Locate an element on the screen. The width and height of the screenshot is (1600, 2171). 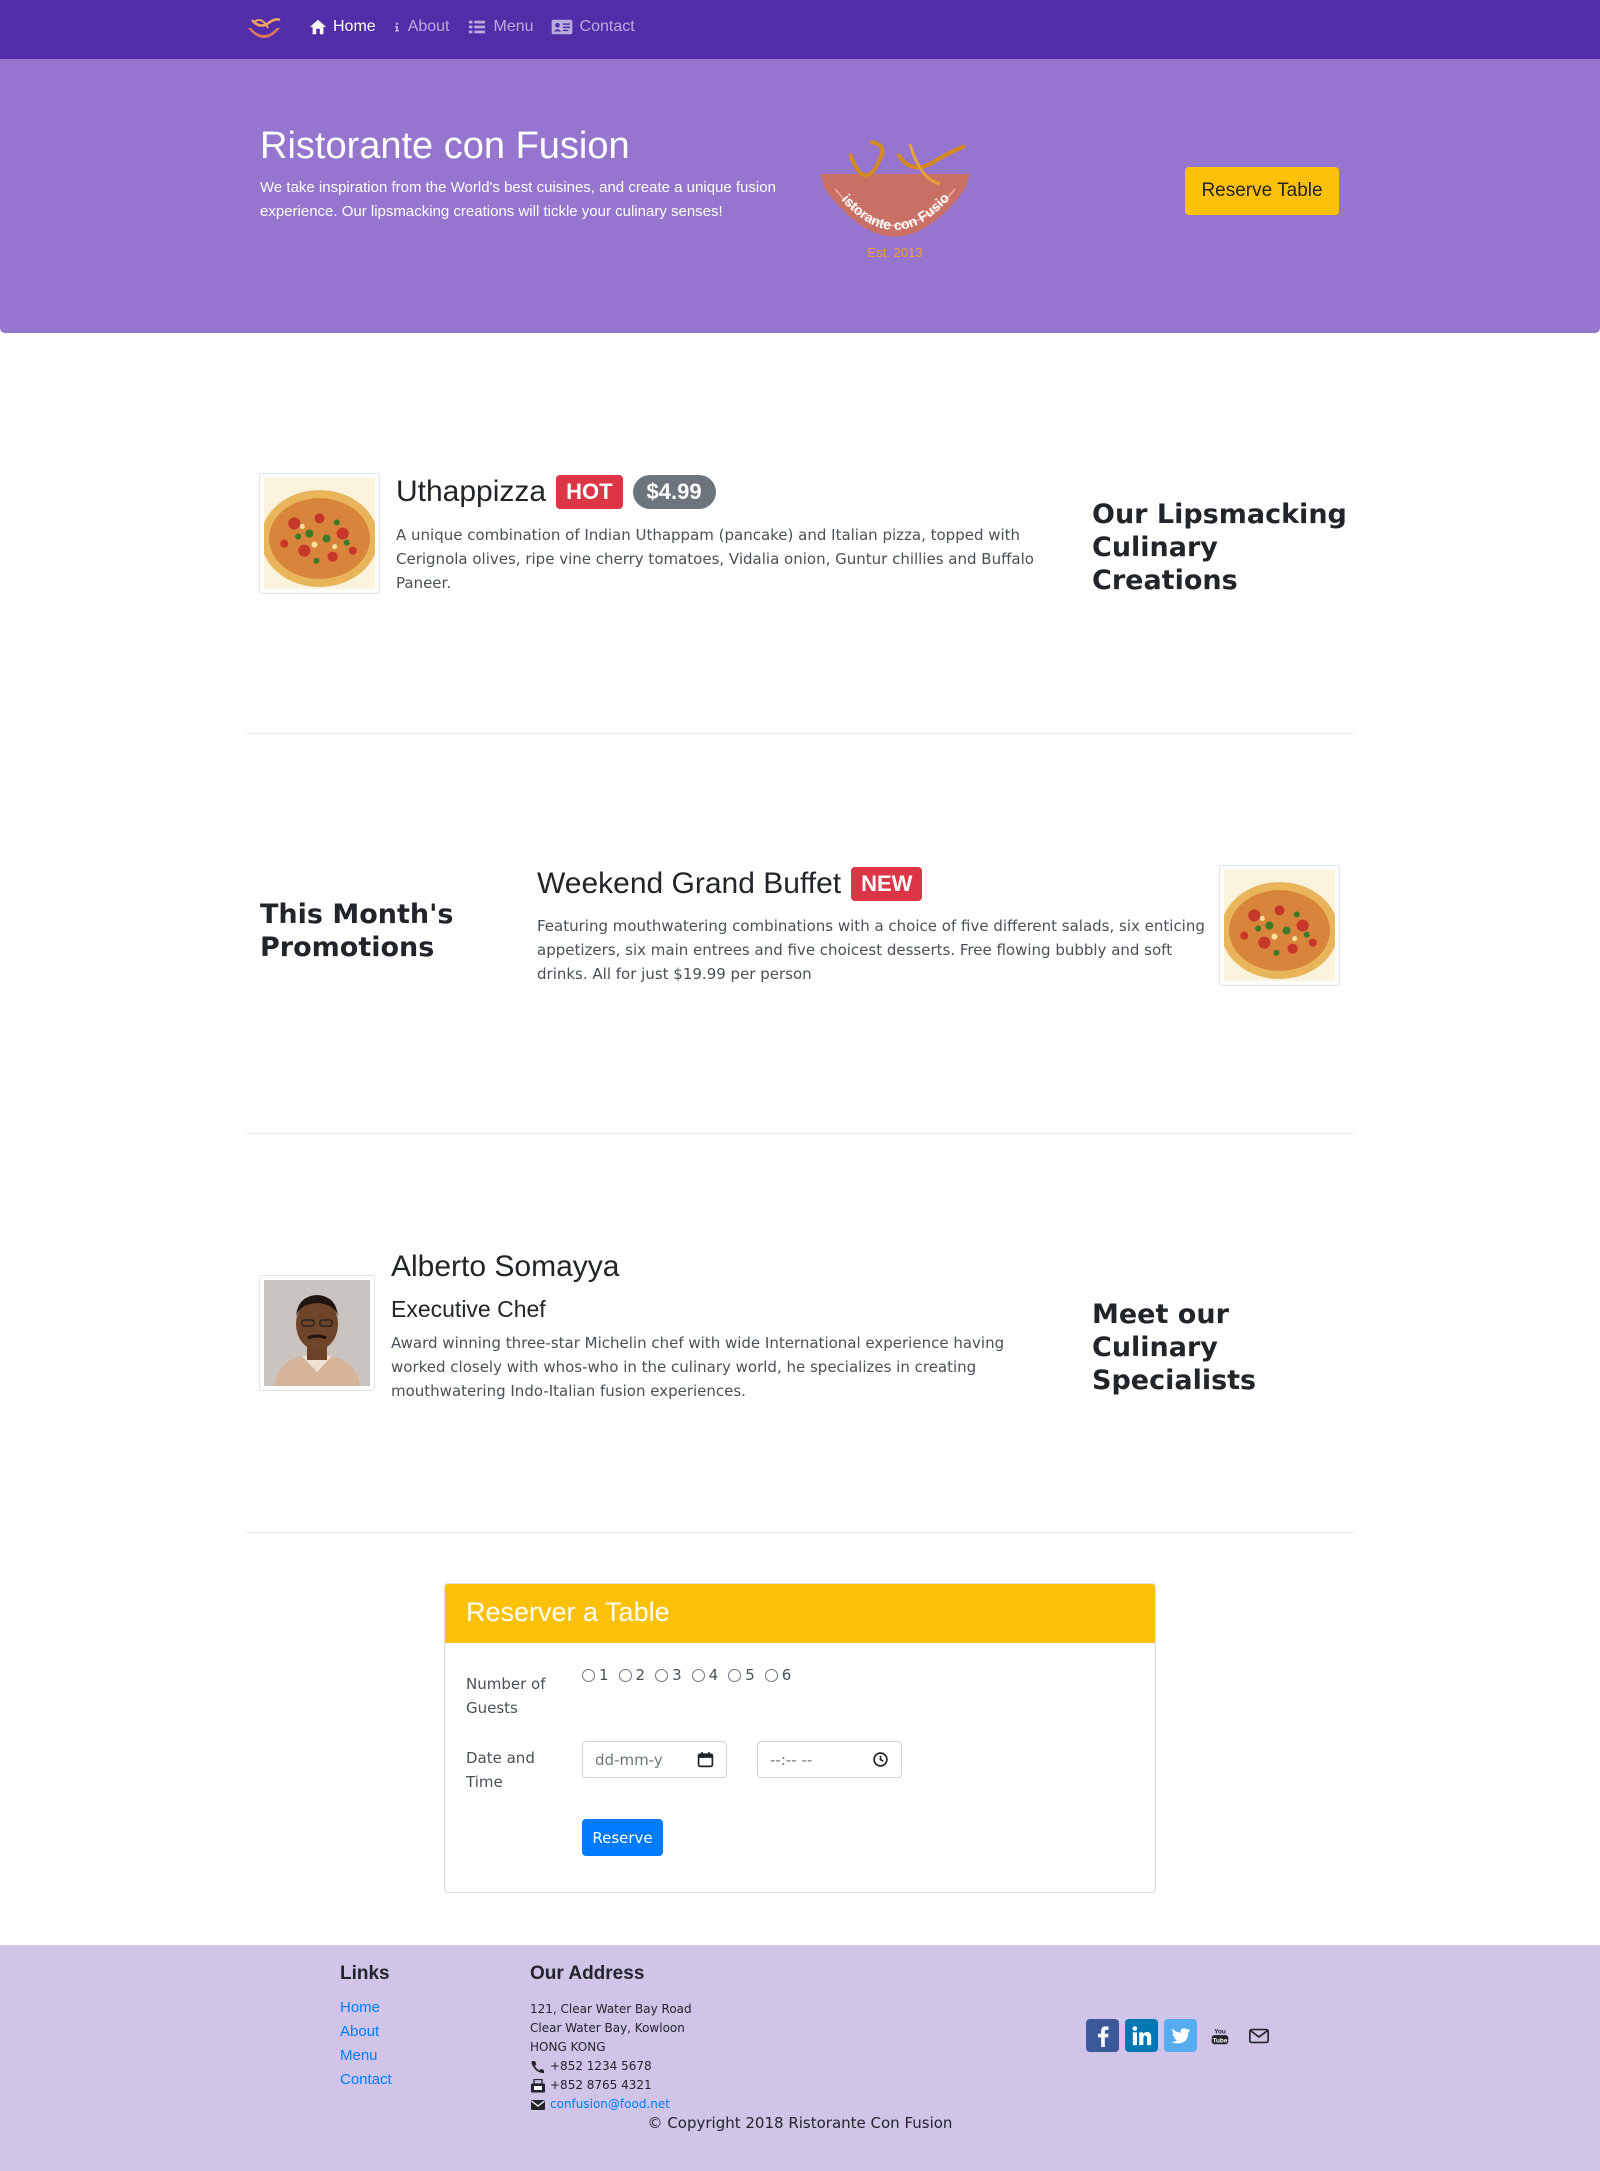
fax-number: +852 8765 4321 is located at coordinates (601, 2085).